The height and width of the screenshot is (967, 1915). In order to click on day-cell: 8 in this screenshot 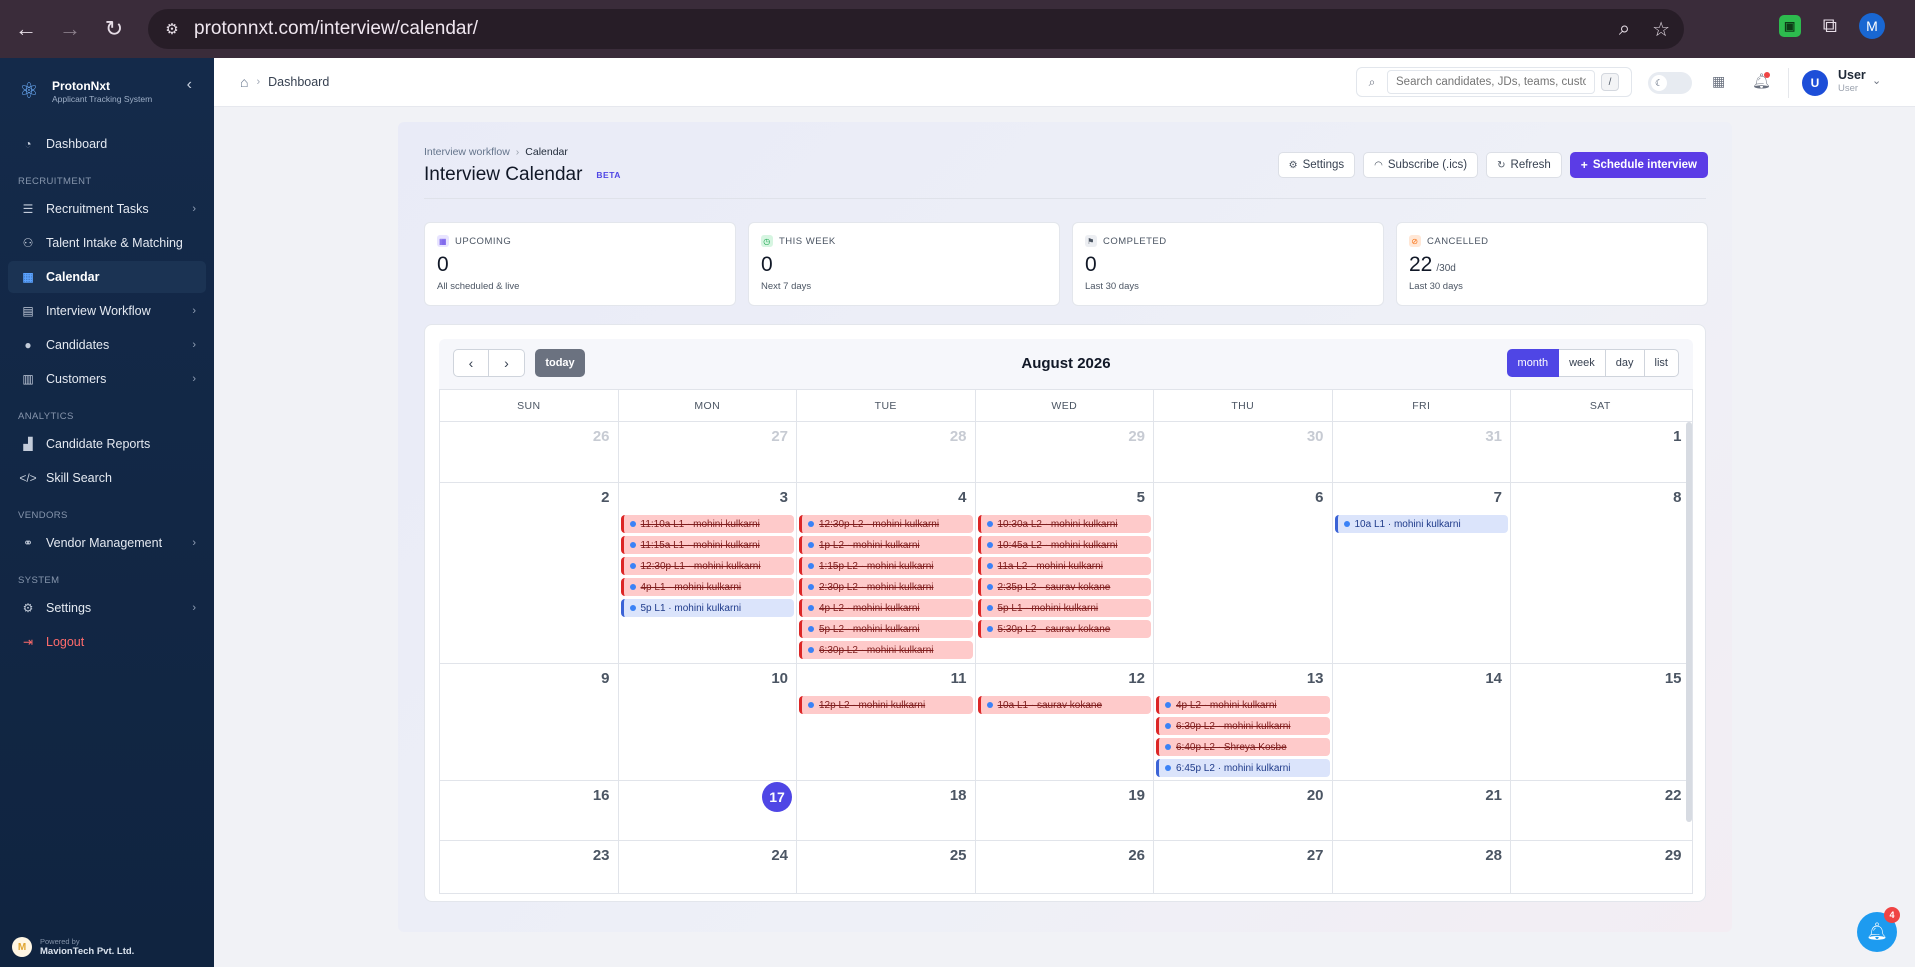, I will do `click(1600, 573)`.